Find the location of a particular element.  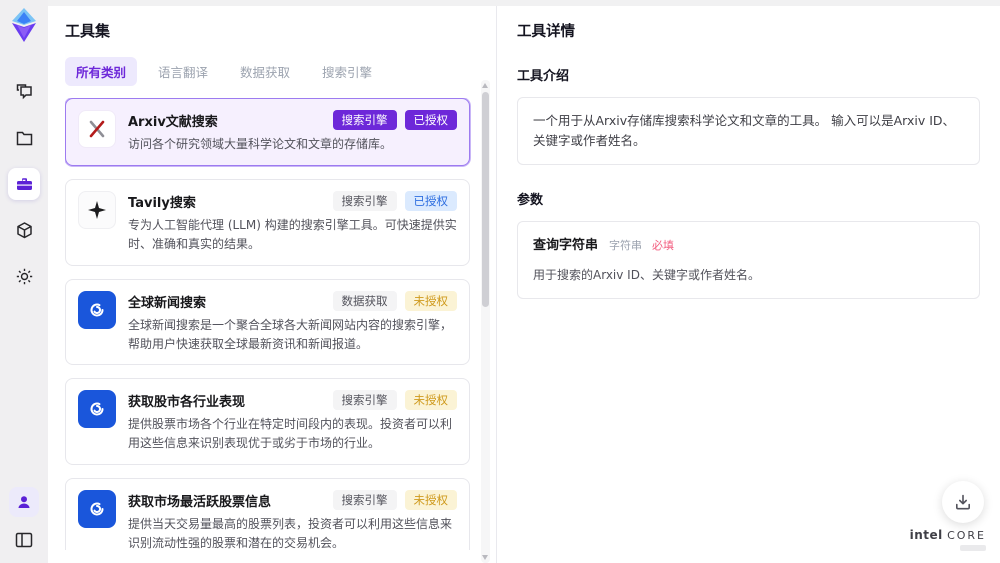

sidebar-item-tools is located at coordinates (24, 184).